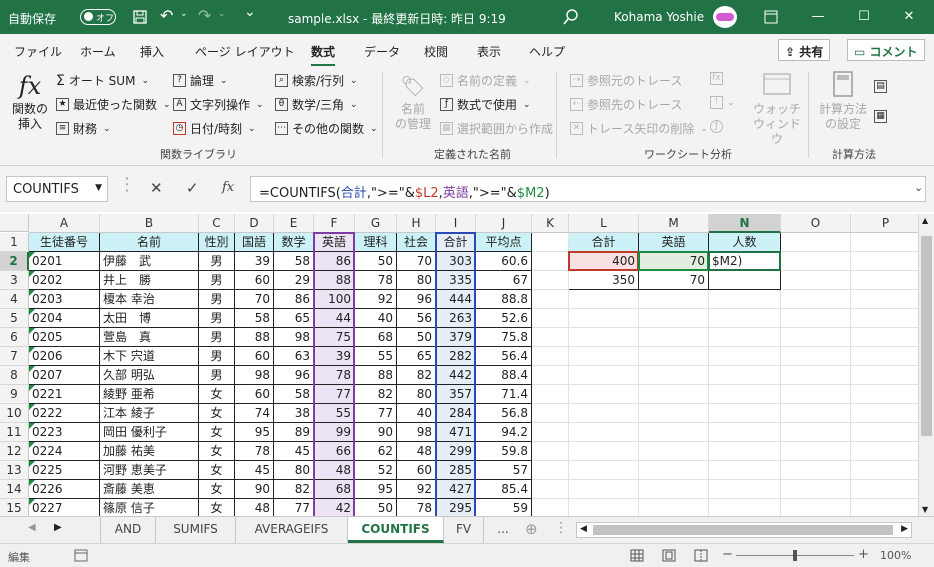 The image size is (934, 567). Describe the element at coordinates (504, 356) in the screenshot. I see `table-cell: 56.4` at that location.